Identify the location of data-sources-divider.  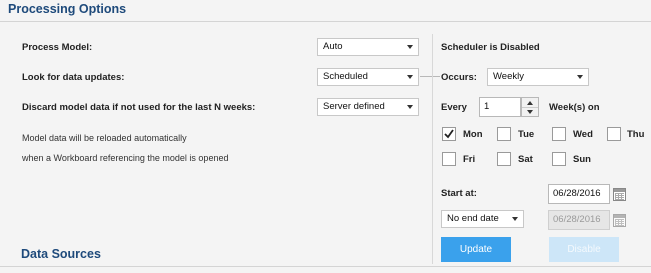
(325, 266).